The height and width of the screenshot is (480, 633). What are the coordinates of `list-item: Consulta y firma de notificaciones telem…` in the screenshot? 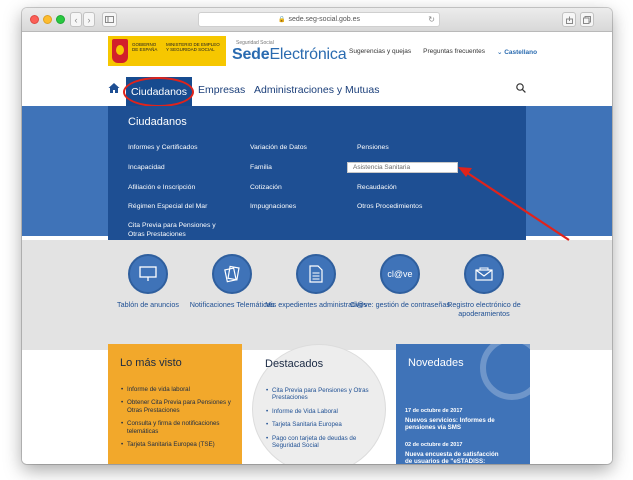 It's located at (178, 427).